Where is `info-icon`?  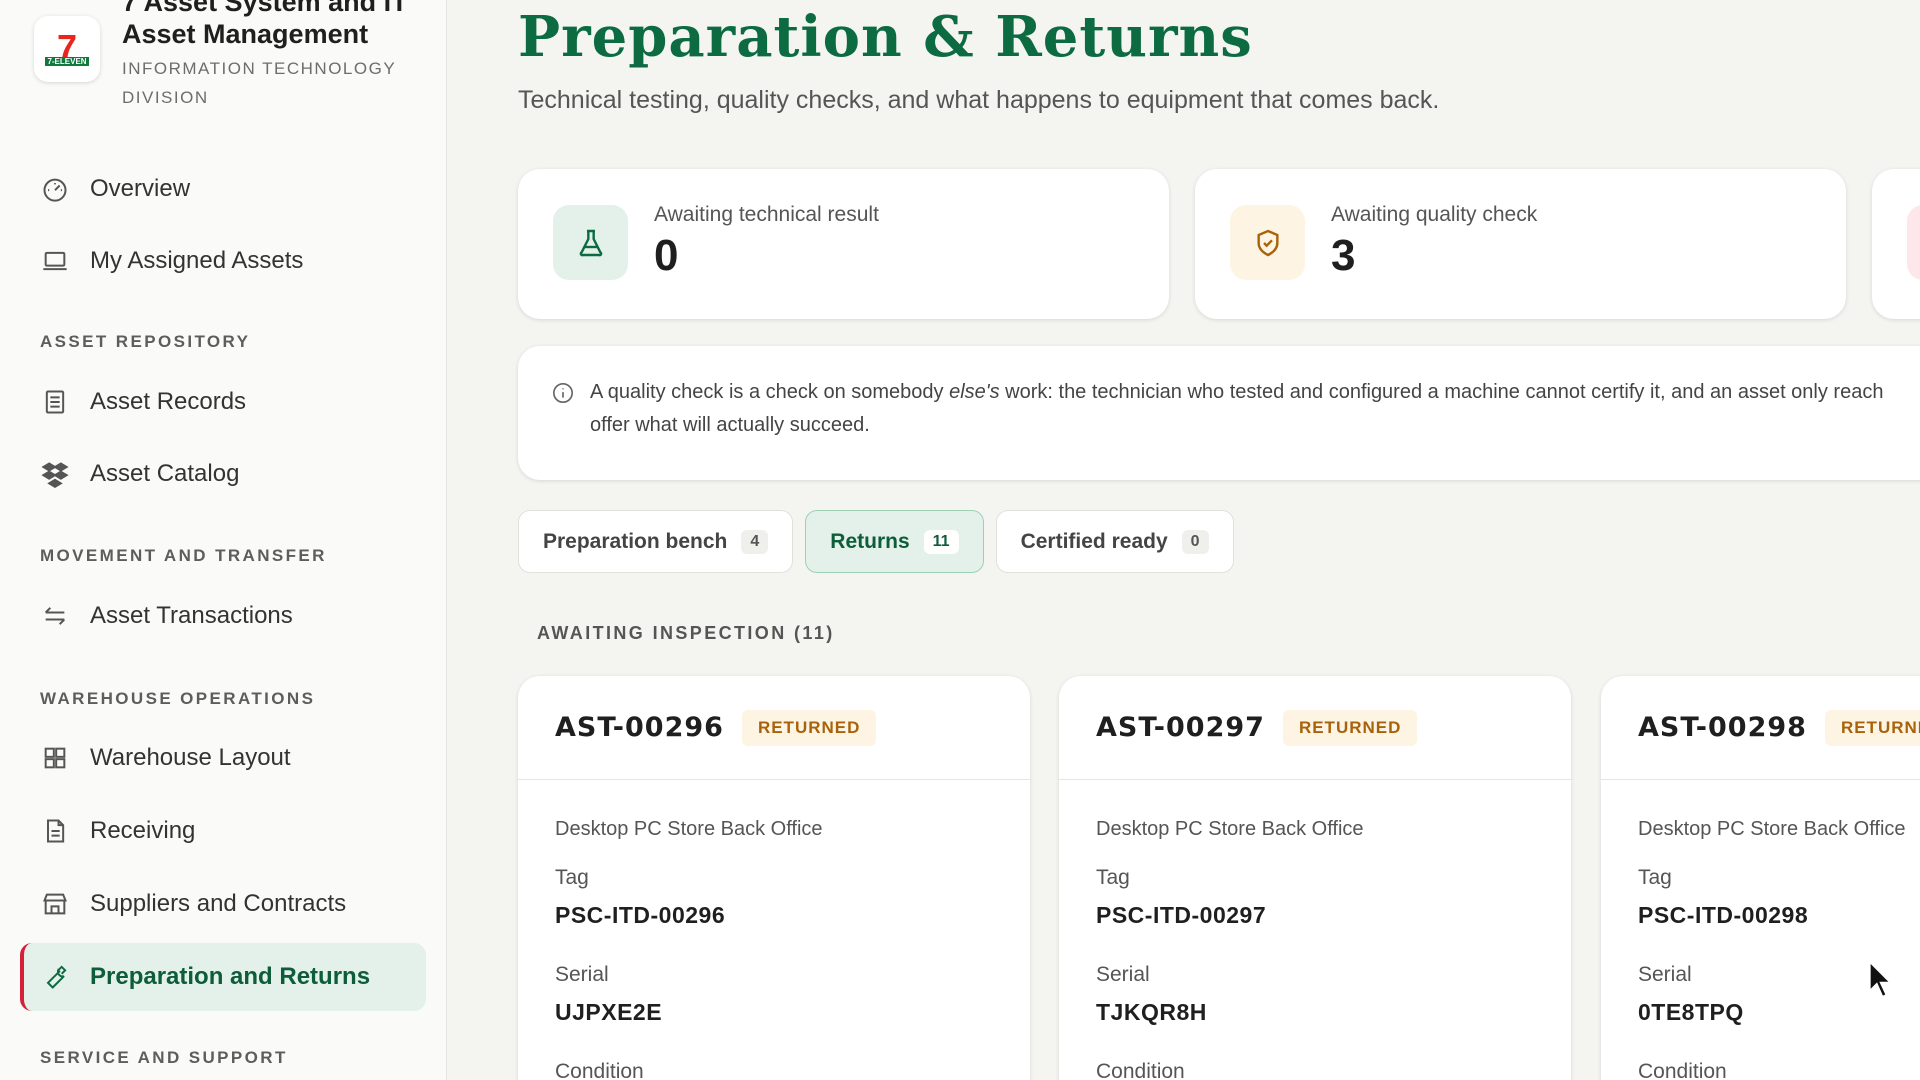
info-icon is located at coordinates (563, 393).